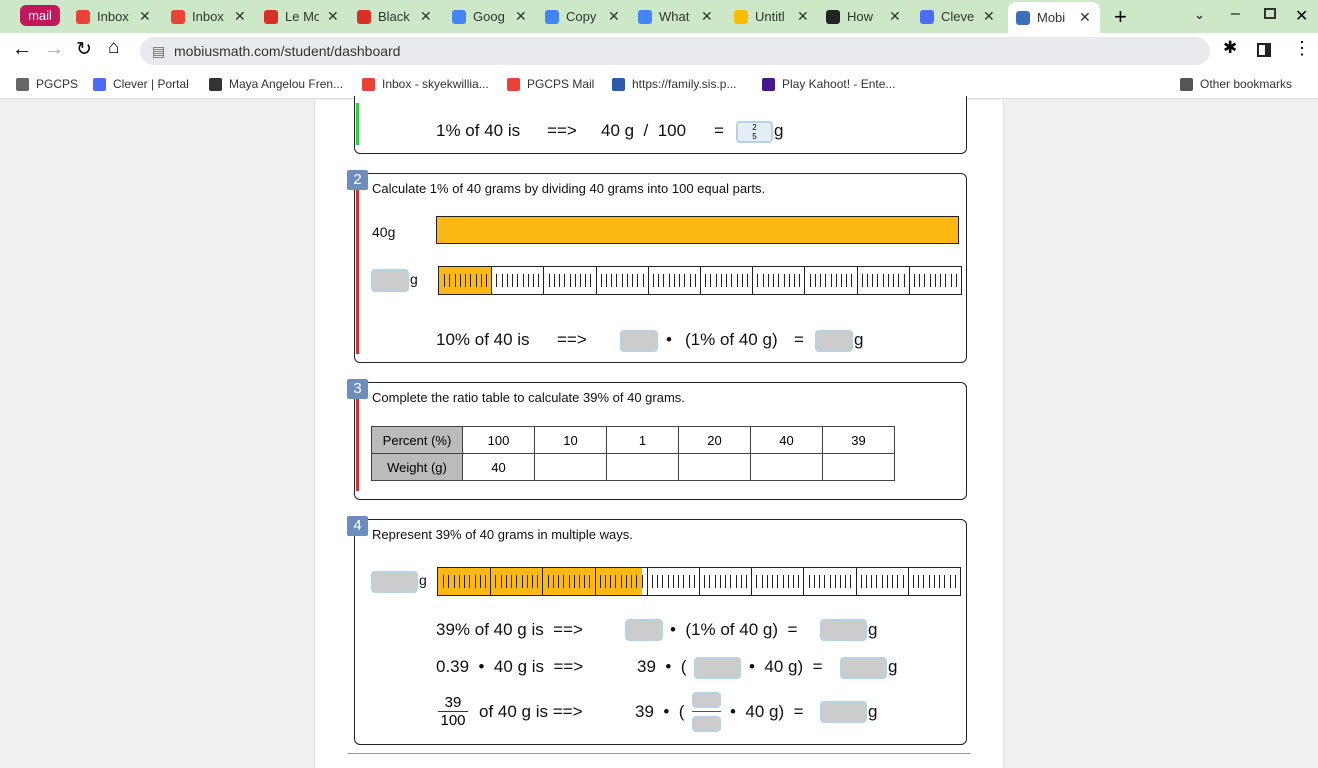 The height and width of the screenshot is (768, 1318). What do you see at coordinates (1120, 17) in the screenshot?
I see `new-tab-button: +` at bounding box center [1120, 17].